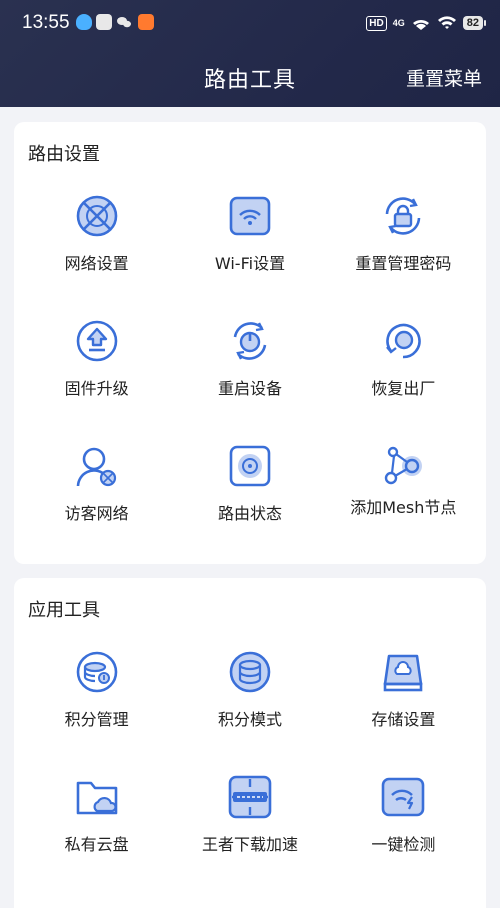 This screenshot has height=908, width=500. What do you see at coordinates (250, 263) in the screenshot?
I see `tile-label: Wi-Fi设置` at bounding box center [250, 263].